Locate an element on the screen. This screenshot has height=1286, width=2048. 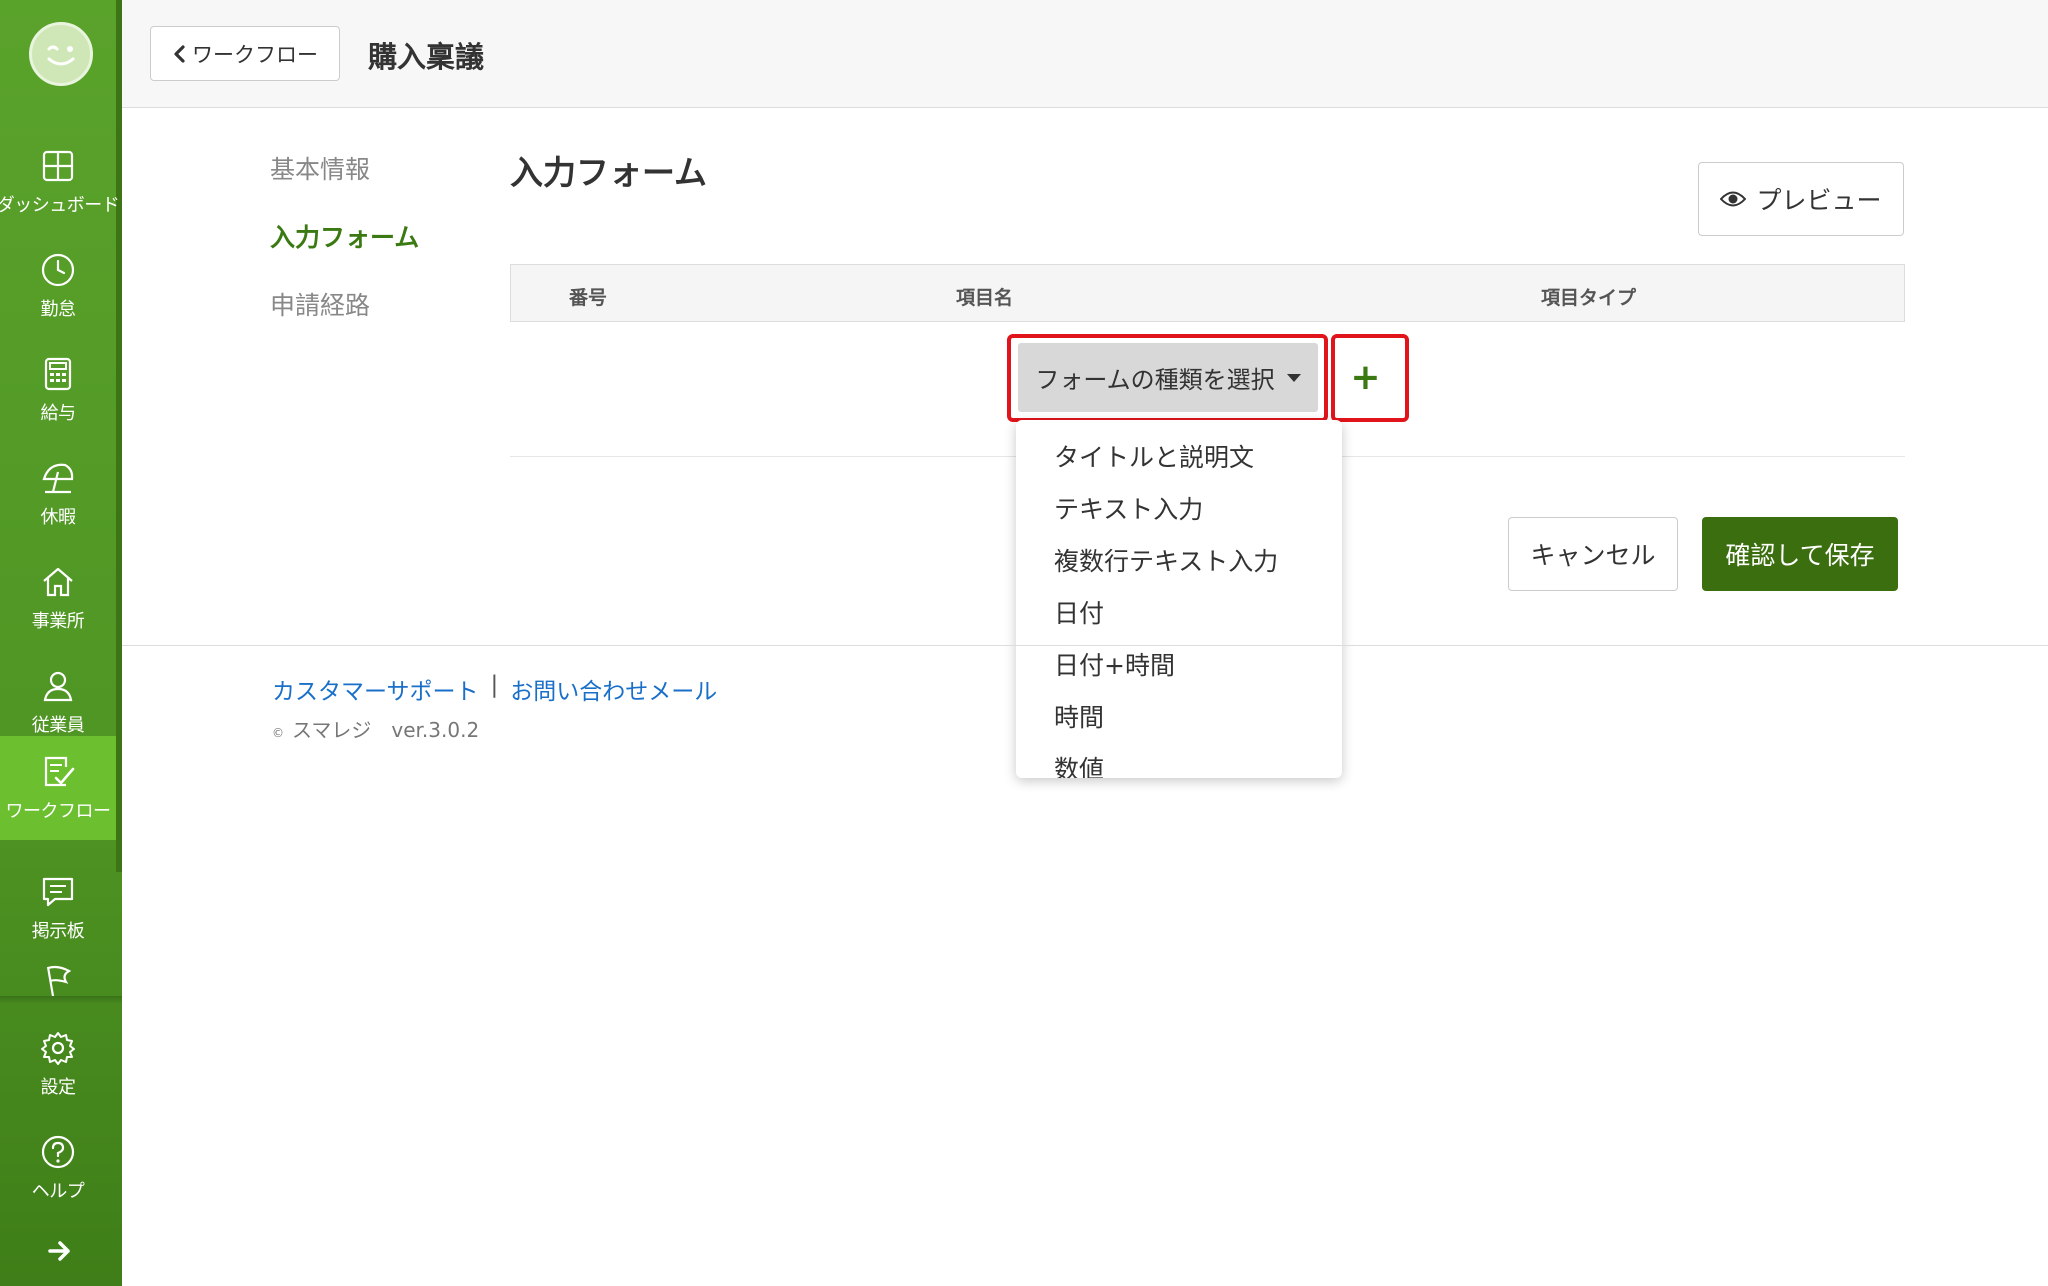
highlight-box-add is located at coordinates (1370, 378).